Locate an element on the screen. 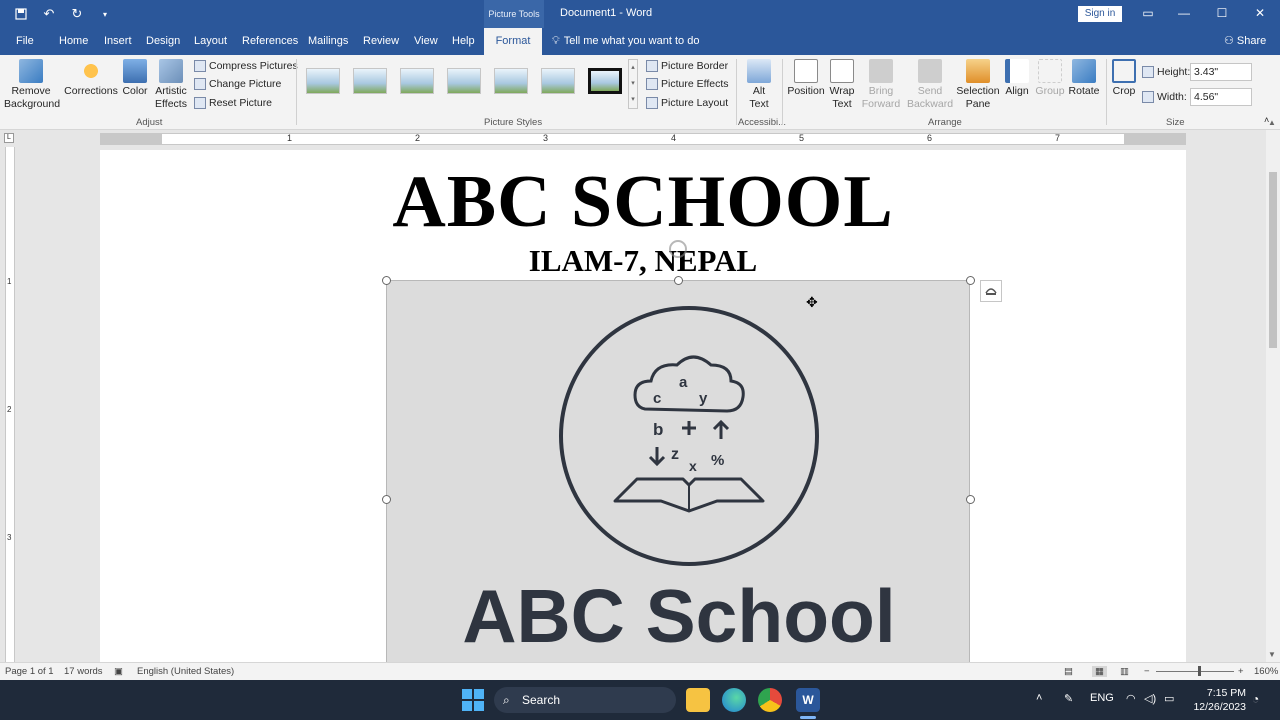 The height and width of the screenshot is (720, 1280). word-app-icon: W is located at coordinates (808, 700).